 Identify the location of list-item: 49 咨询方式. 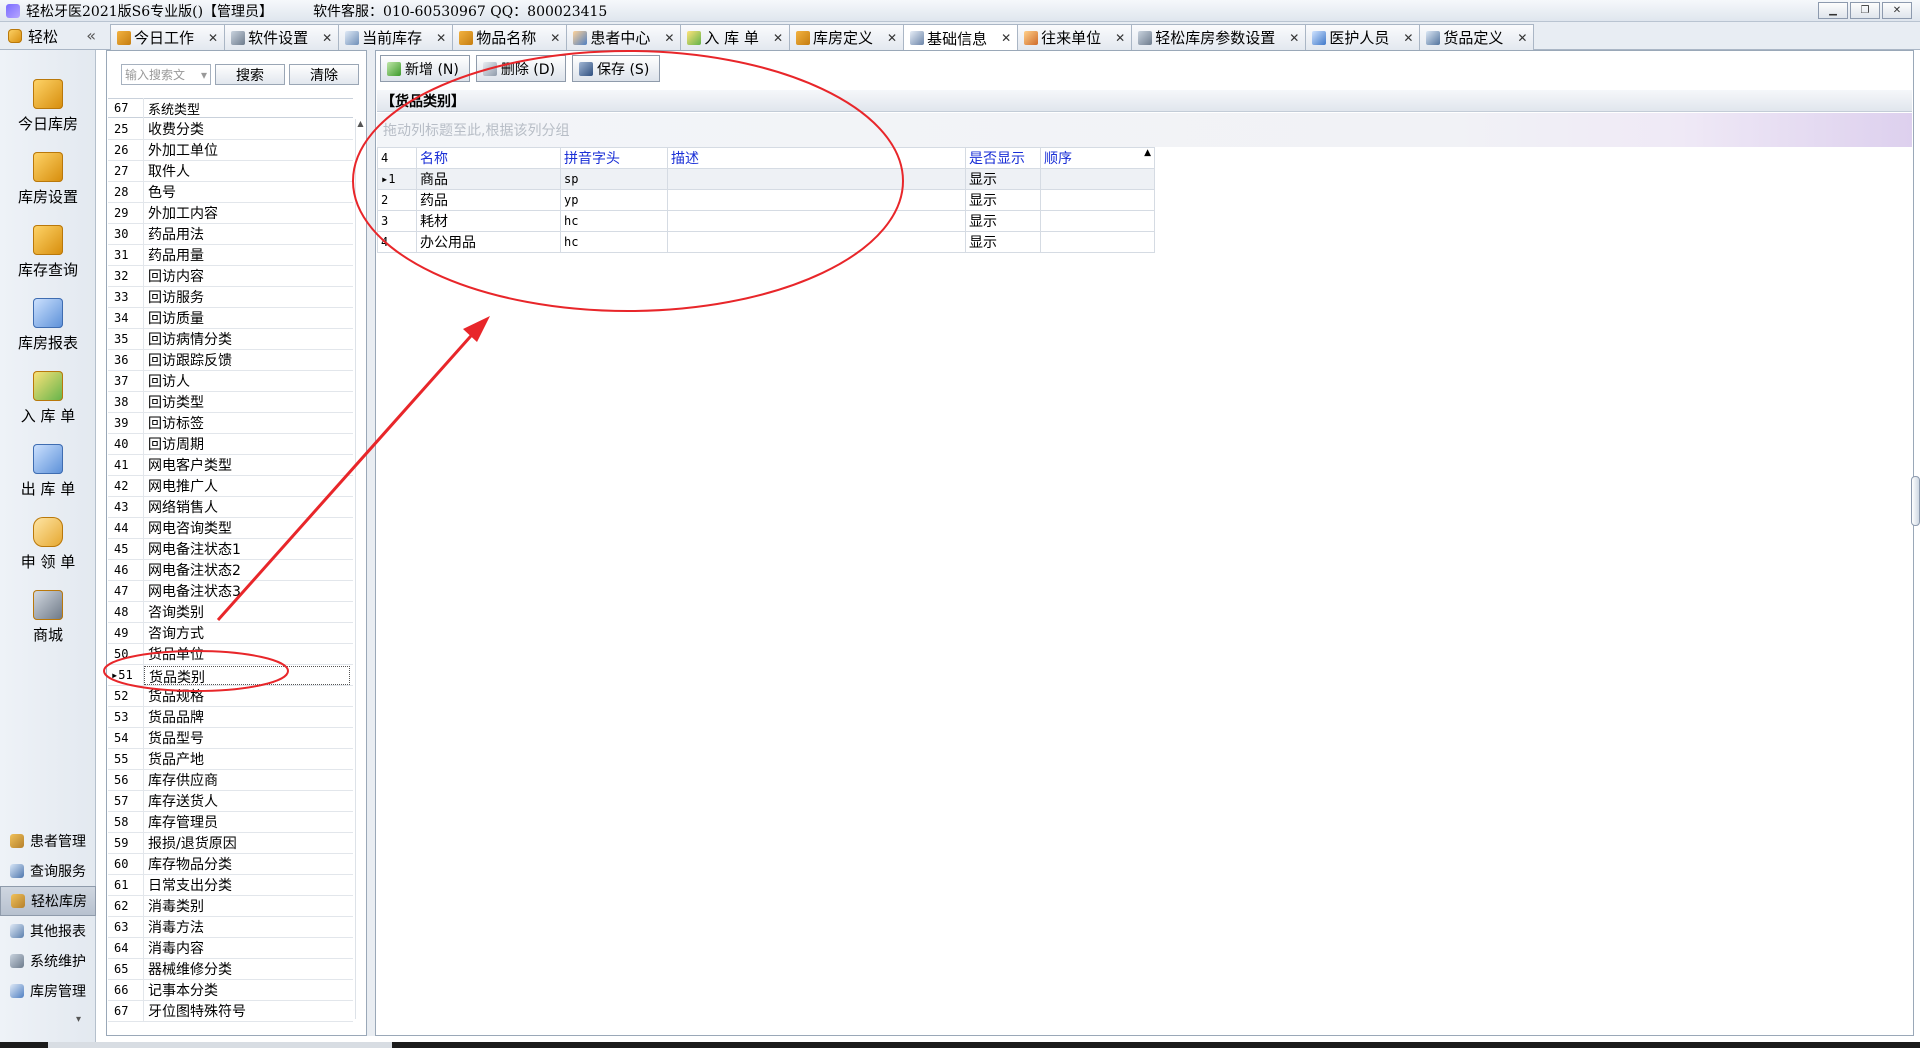
(230, 633).